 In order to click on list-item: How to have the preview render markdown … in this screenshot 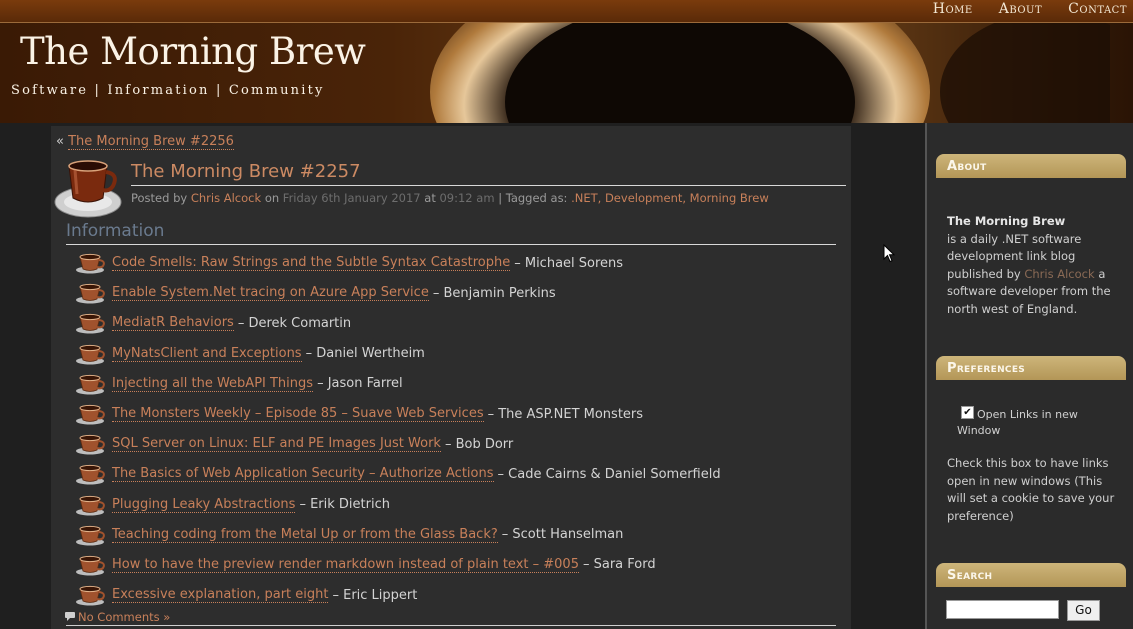, I will do `click(398, 565)`.